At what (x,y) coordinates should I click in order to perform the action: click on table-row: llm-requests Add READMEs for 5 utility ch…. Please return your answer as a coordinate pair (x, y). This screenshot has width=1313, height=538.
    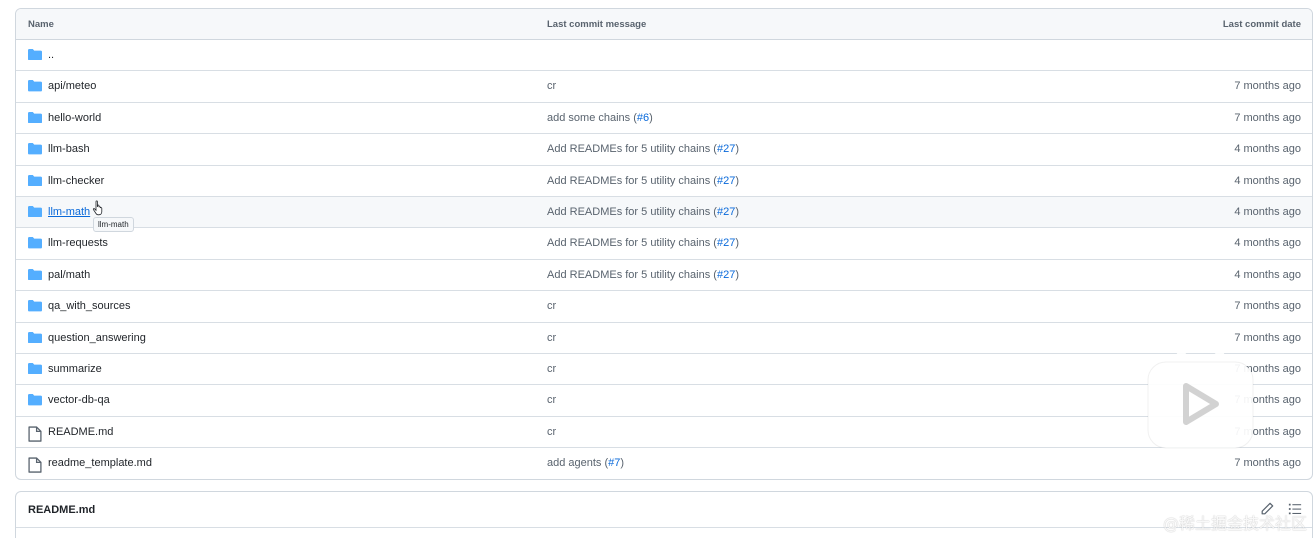
    Looking at the image, I should click on (664, 244).